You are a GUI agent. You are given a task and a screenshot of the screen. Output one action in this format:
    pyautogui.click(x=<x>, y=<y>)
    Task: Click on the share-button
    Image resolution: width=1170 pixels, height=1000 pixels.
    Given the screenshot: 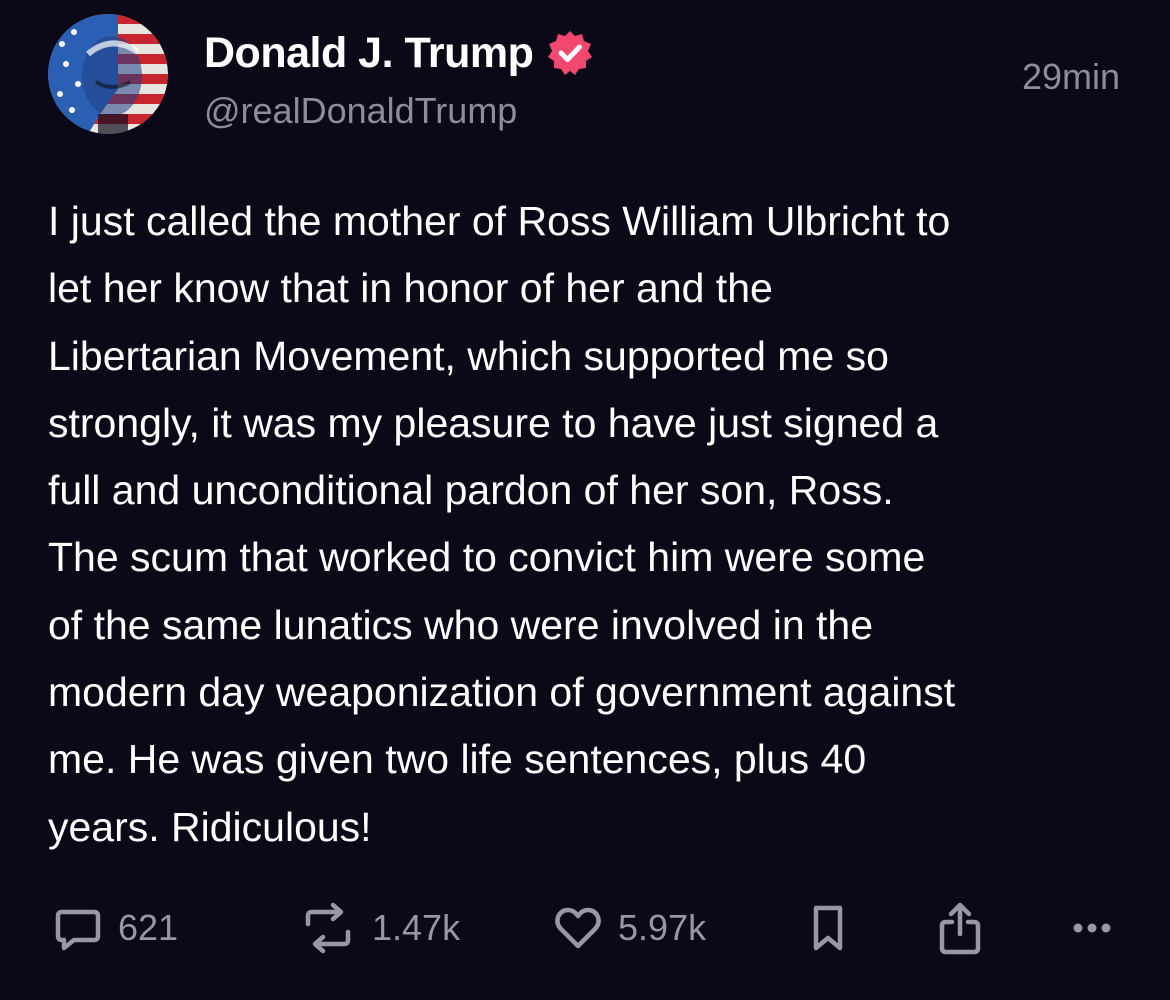 What is the action you would take?
    pyautogui.click(x=960, y=928)
    